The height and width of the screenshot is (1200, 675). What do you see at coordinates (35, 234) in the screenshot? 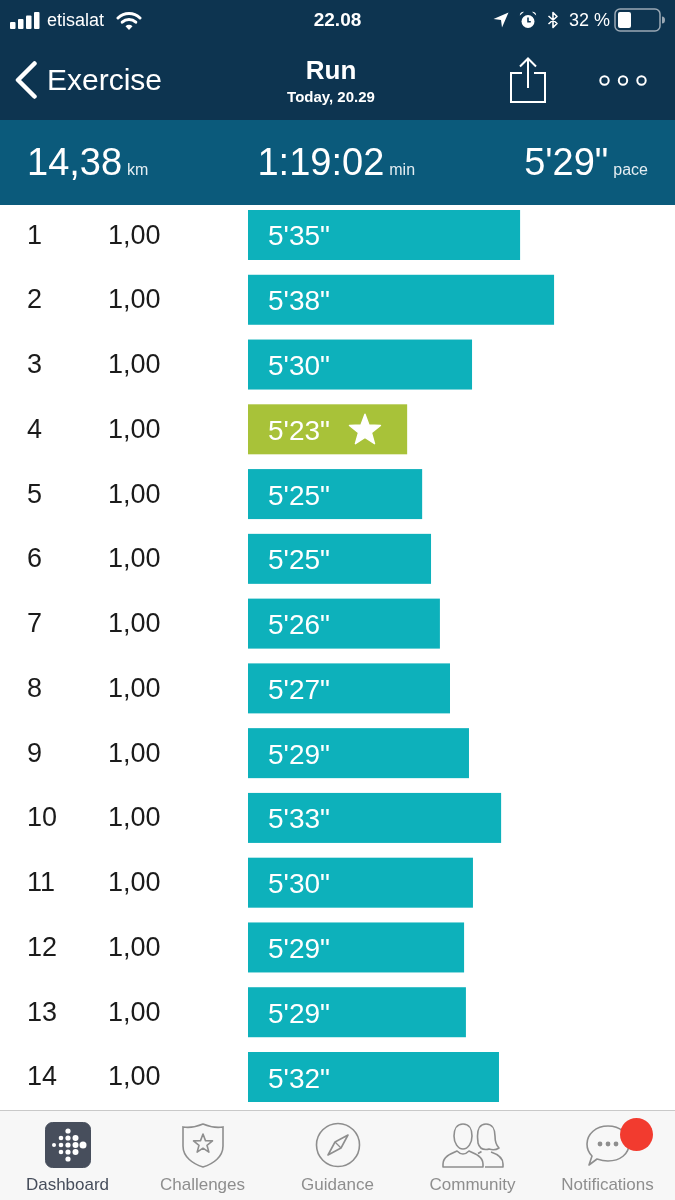
I see `split-number: 1` at bounding box center [35, 234].